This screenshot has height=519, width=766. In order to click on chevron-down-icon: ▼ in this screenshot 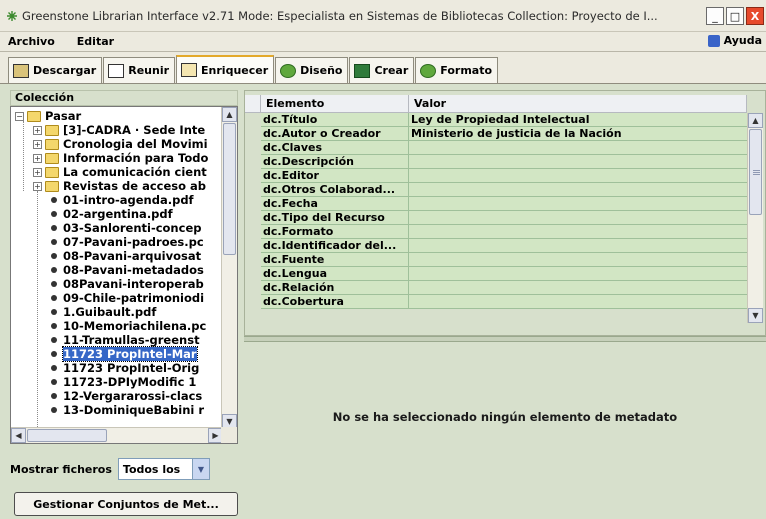, I will do `click(200, 469)`.